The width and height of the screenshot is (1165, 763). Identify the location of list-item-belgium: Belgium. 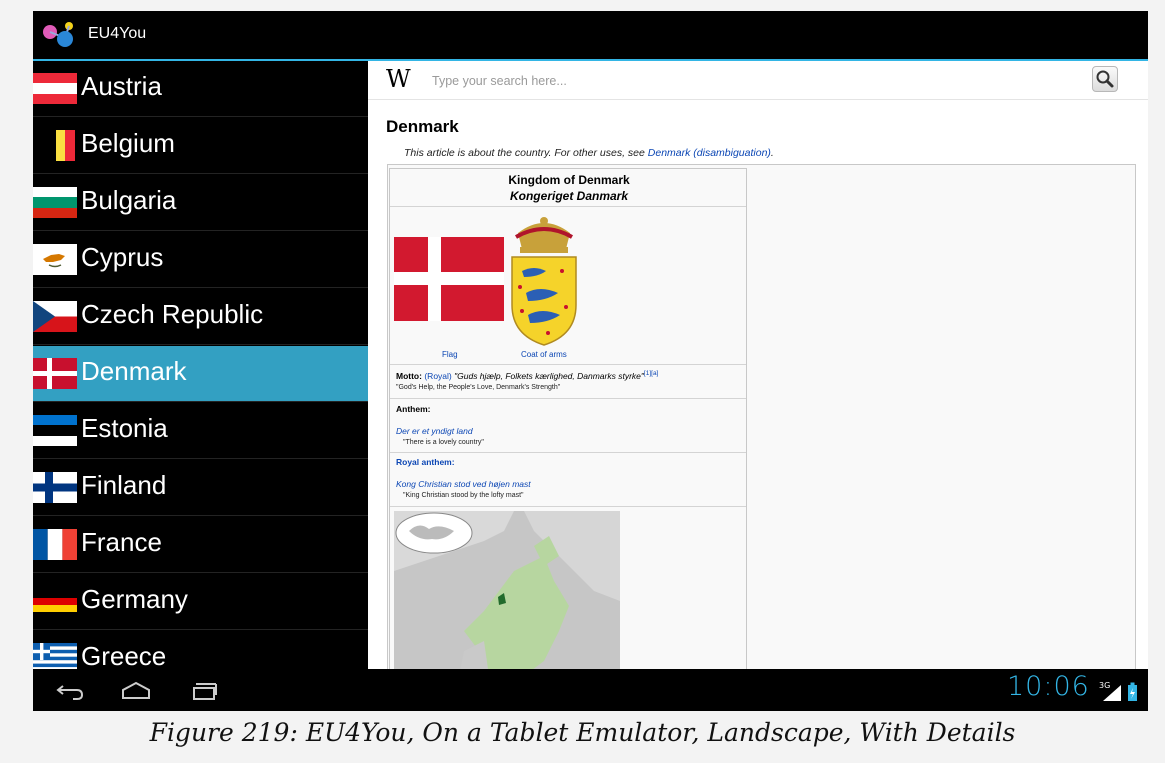
(200, 146).